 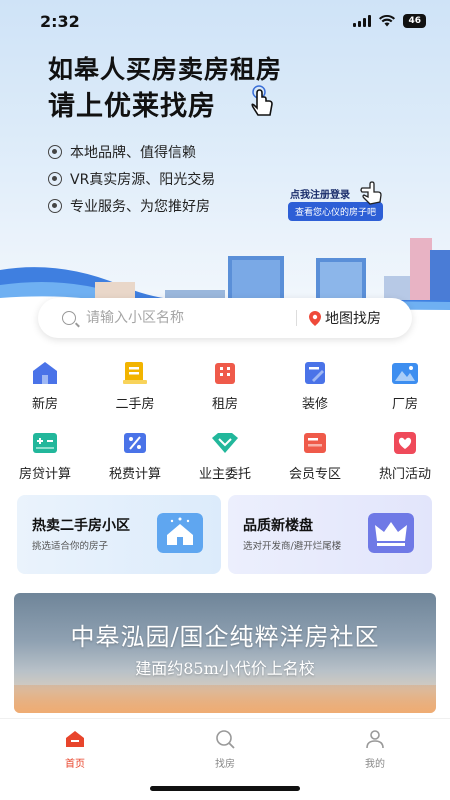 What do you see at coordinates (225, 653) in the screenshot?
I see `promo-banner: 中皋泓园/国企纯粹洋房社区 建面约85m小代价上名校` at bounding box center [225, 653].